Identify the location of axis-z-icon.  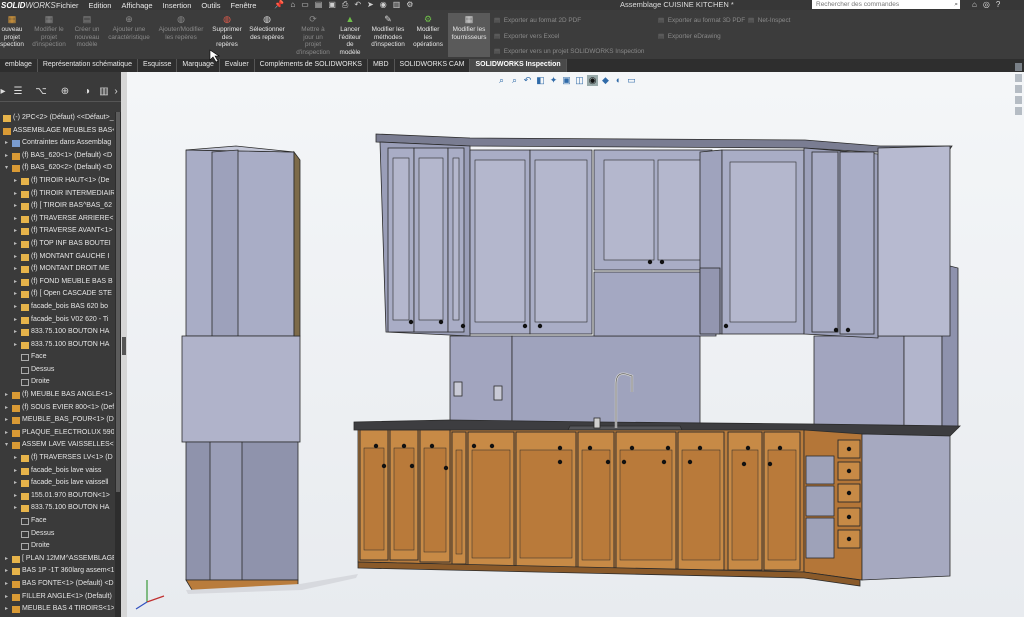
(141, 605).